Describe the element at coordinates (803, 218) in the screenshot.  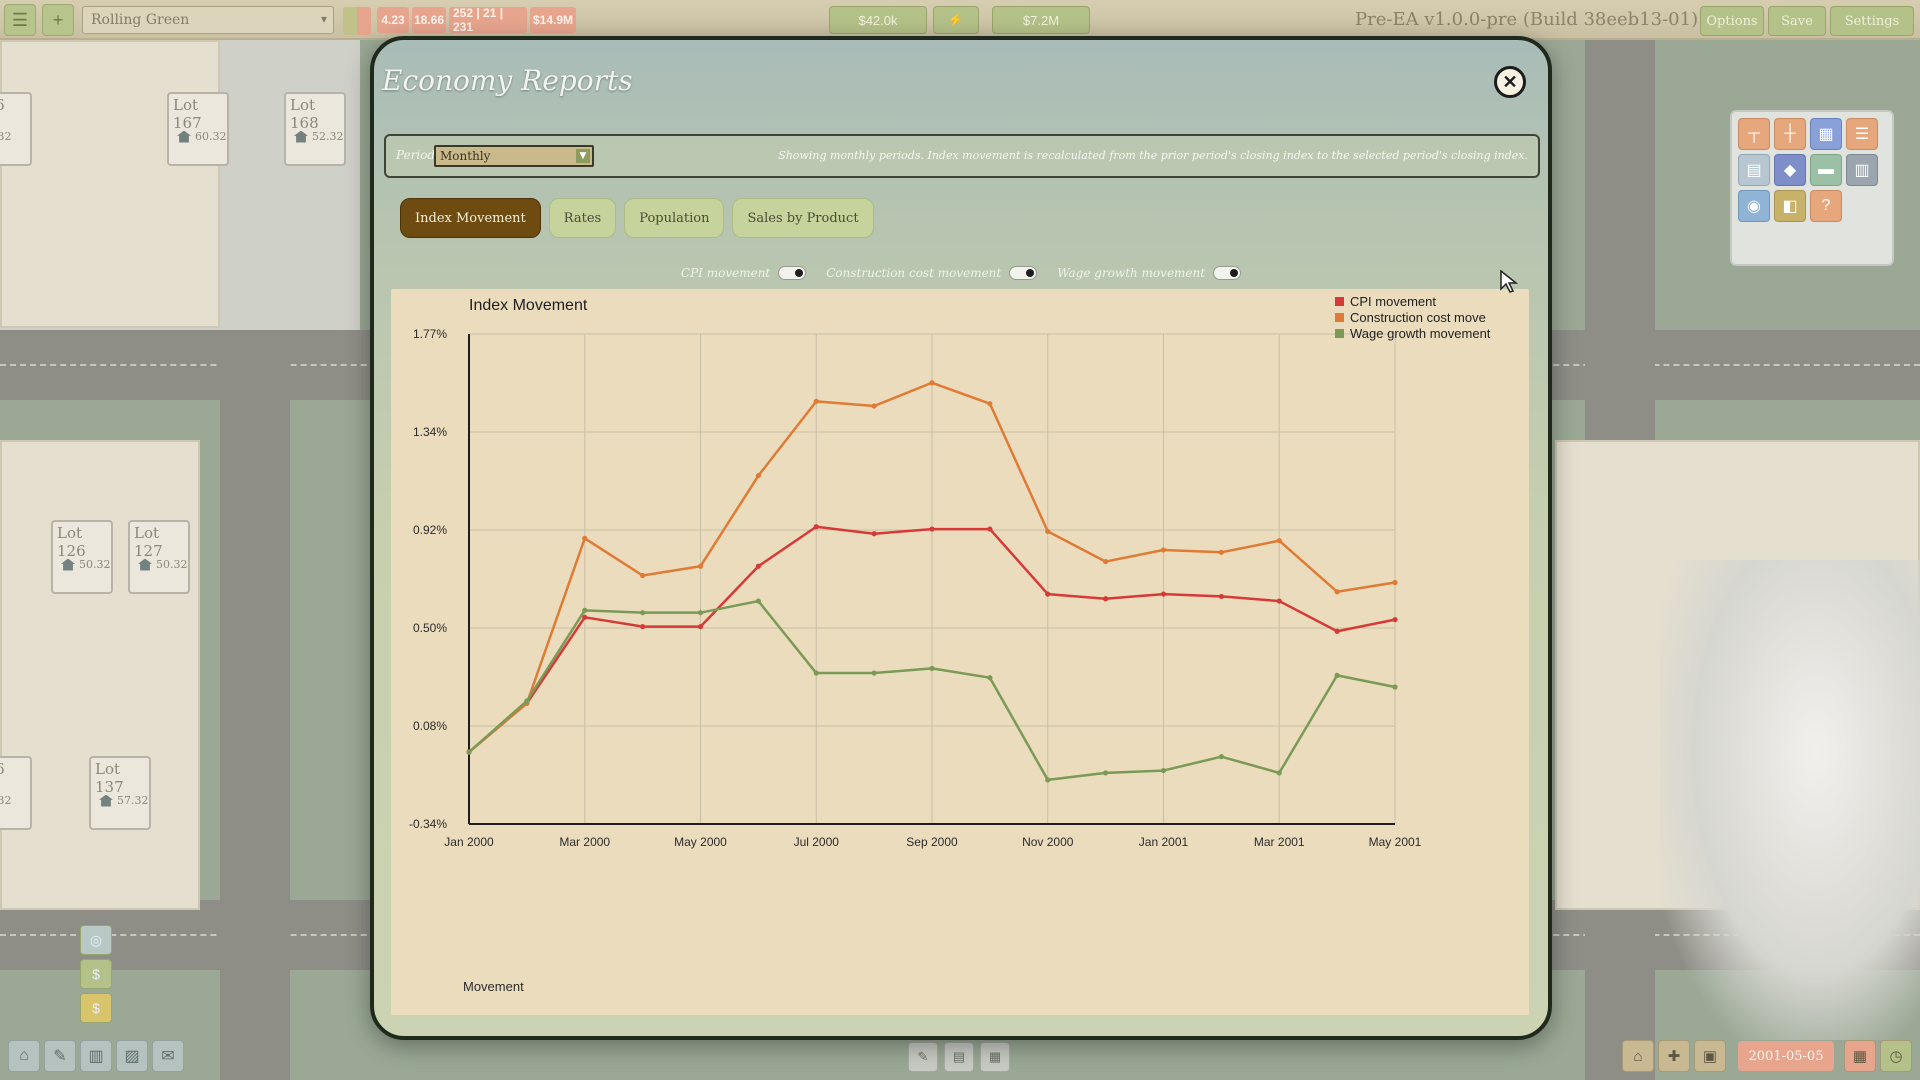
I see `tab-sales-by-product: Sales by Product` at that location.